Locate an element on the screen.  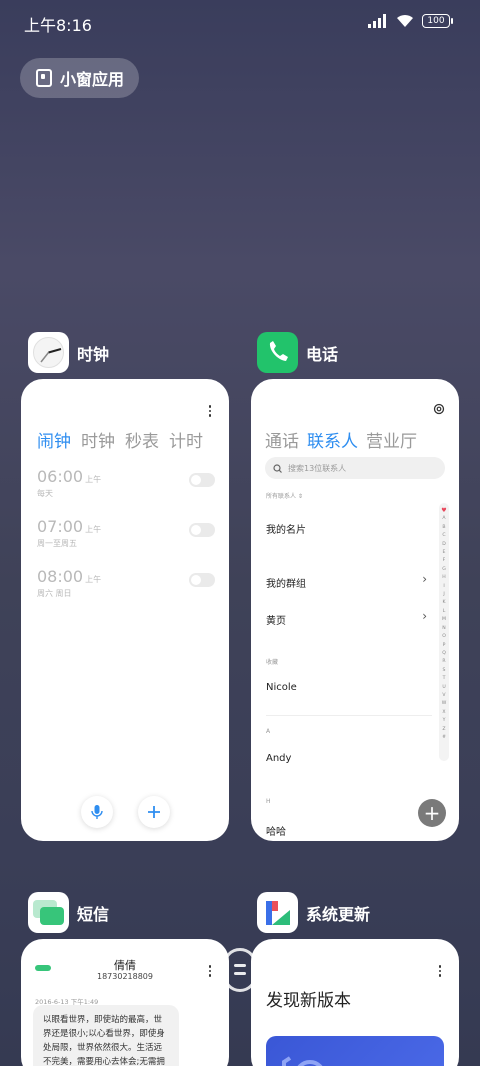
index-letter: E is located at coordinates (444, 553).